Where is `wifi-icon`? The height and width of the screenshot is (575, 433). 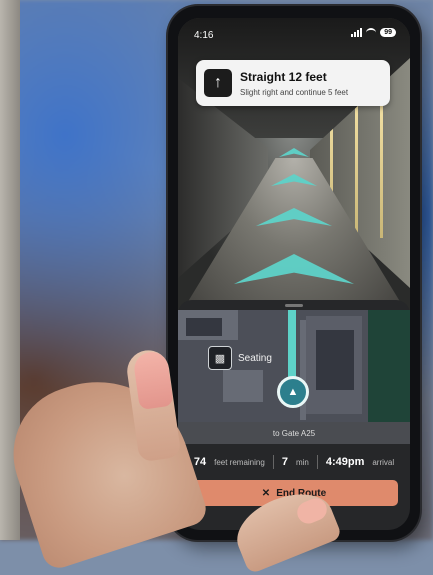 wifi-icon is located at coordinates (371, 32).